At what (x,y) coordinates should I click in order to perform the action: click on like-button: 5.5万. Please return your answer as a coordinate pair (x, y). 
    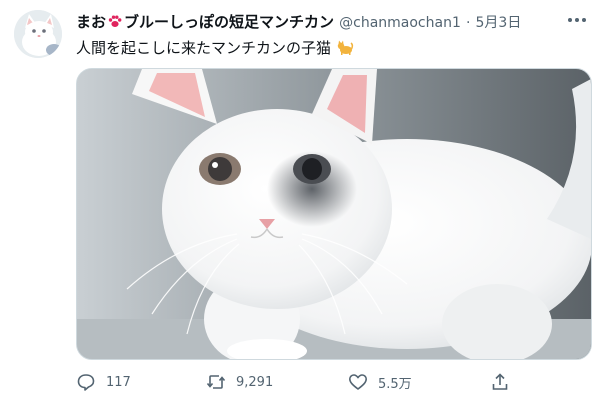
    Looking at the image, I should click on (380, 382).